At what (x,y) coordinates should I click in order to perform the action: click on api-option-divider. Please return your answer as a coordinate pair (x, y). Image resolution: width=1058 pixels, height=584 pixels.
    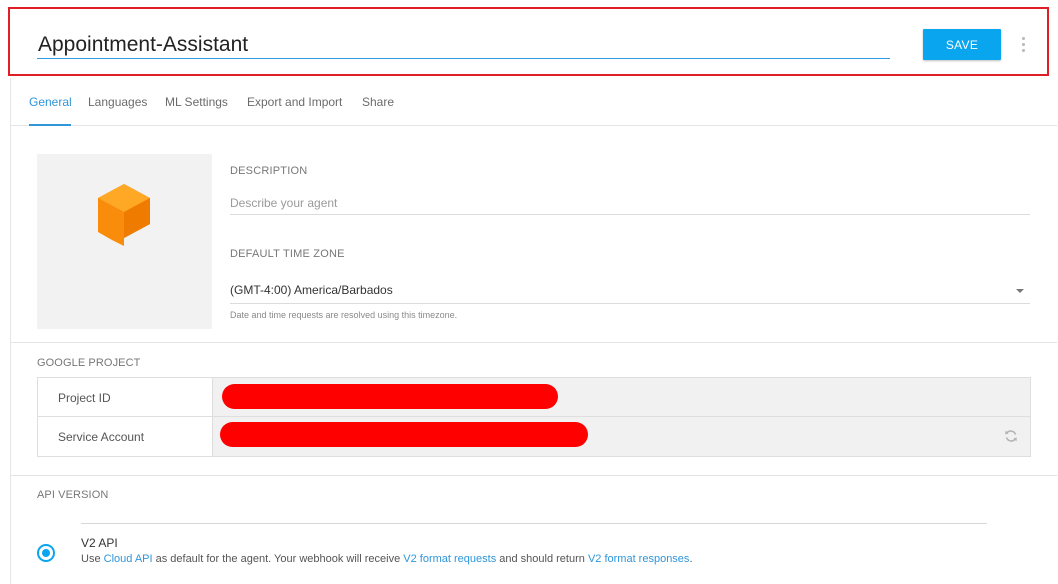
    Looking at the image, I should click on (534, 523).